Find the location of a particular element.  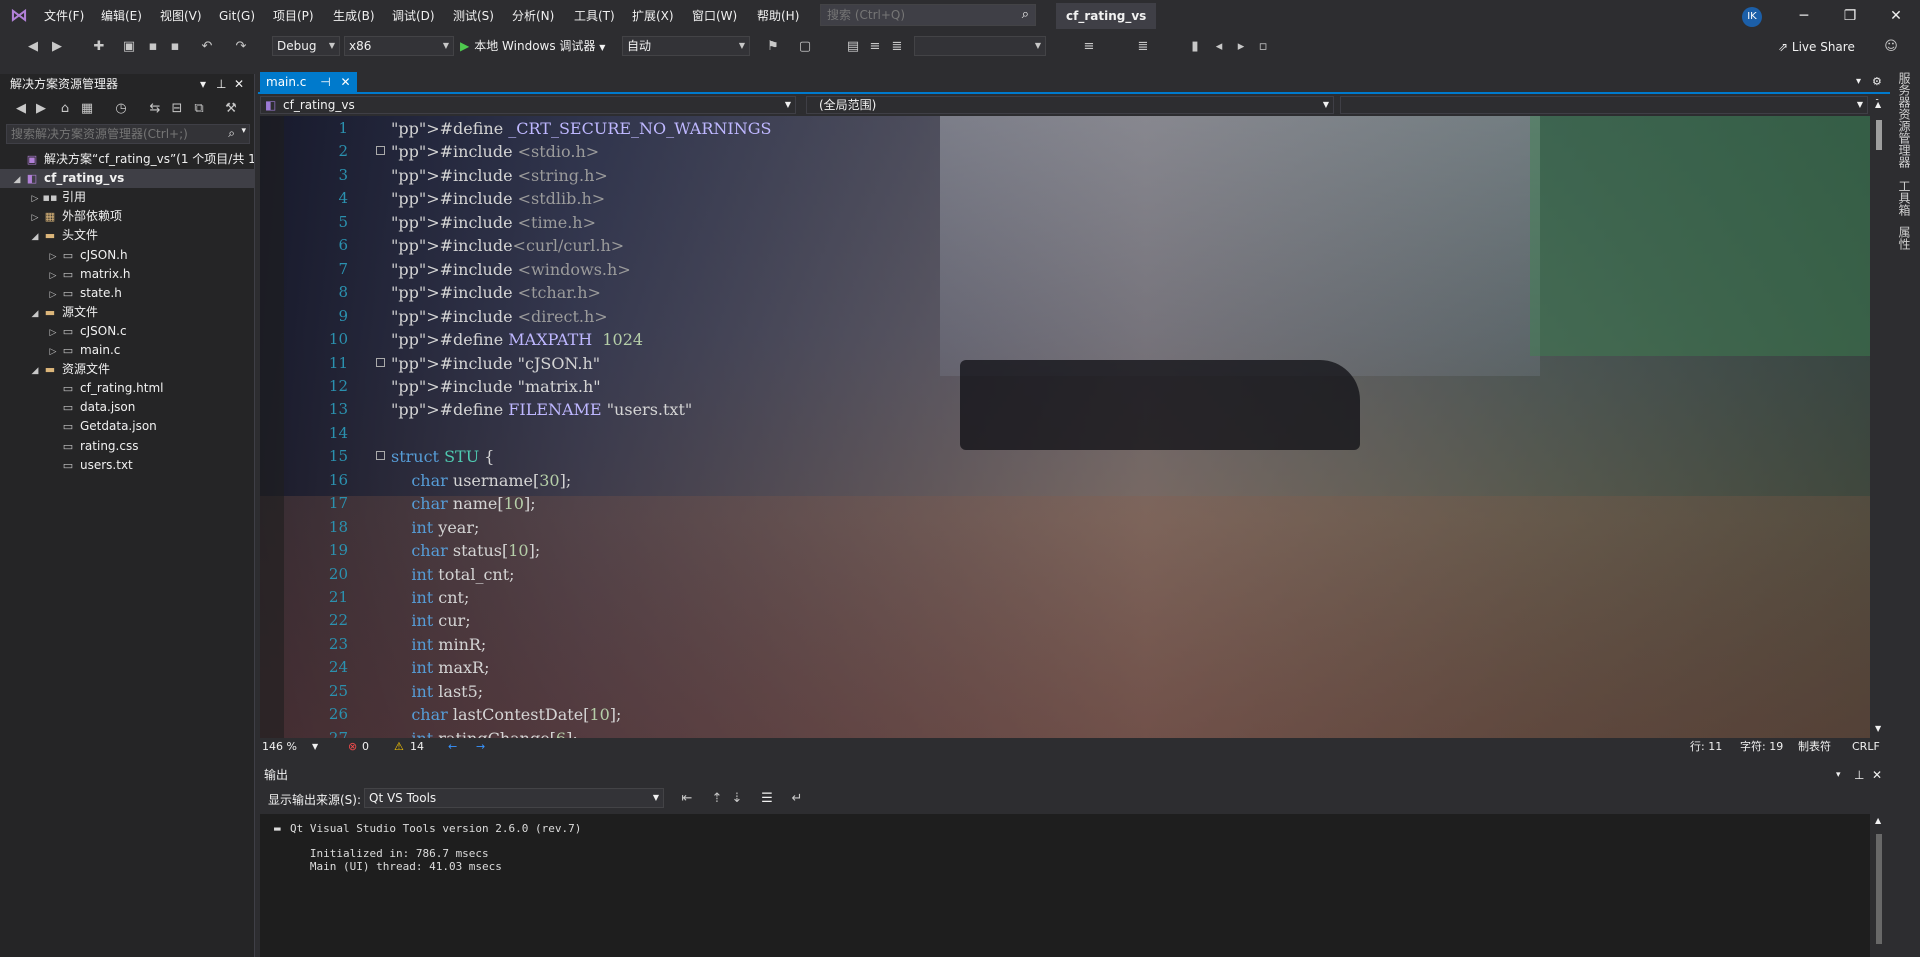

menu-item: 调试(D) is located at coordinates (413, 16).